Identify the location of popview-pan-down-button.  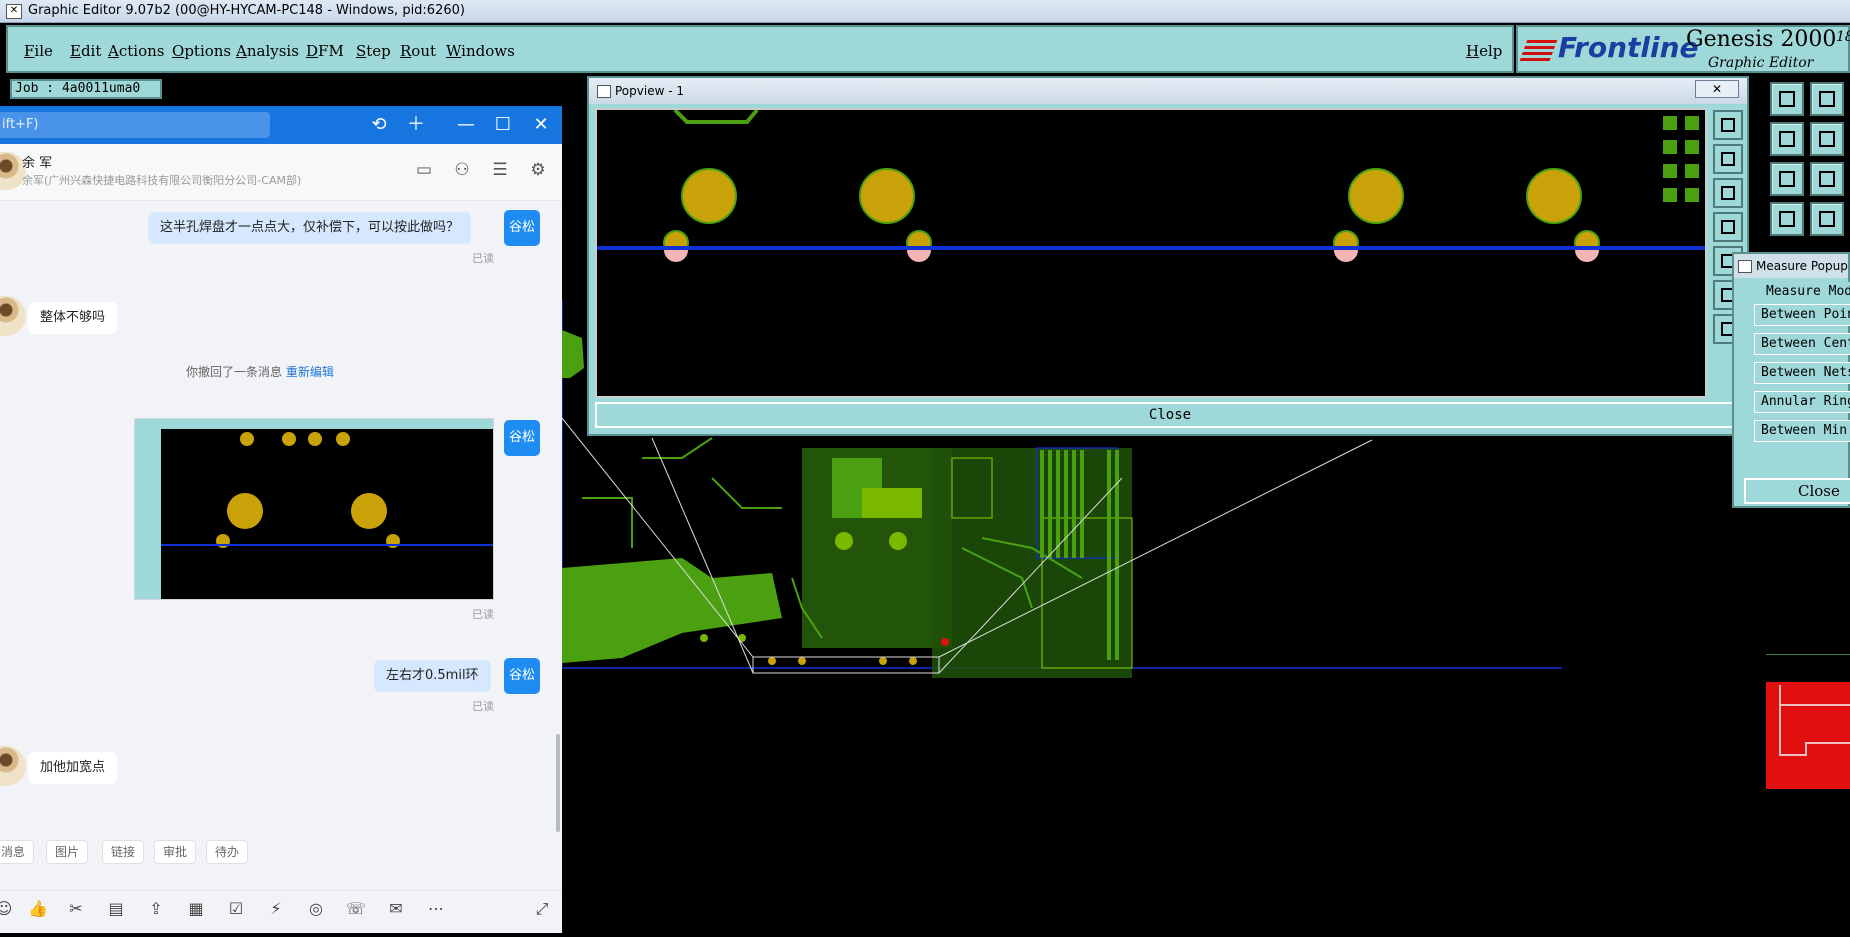
(1728, 193).